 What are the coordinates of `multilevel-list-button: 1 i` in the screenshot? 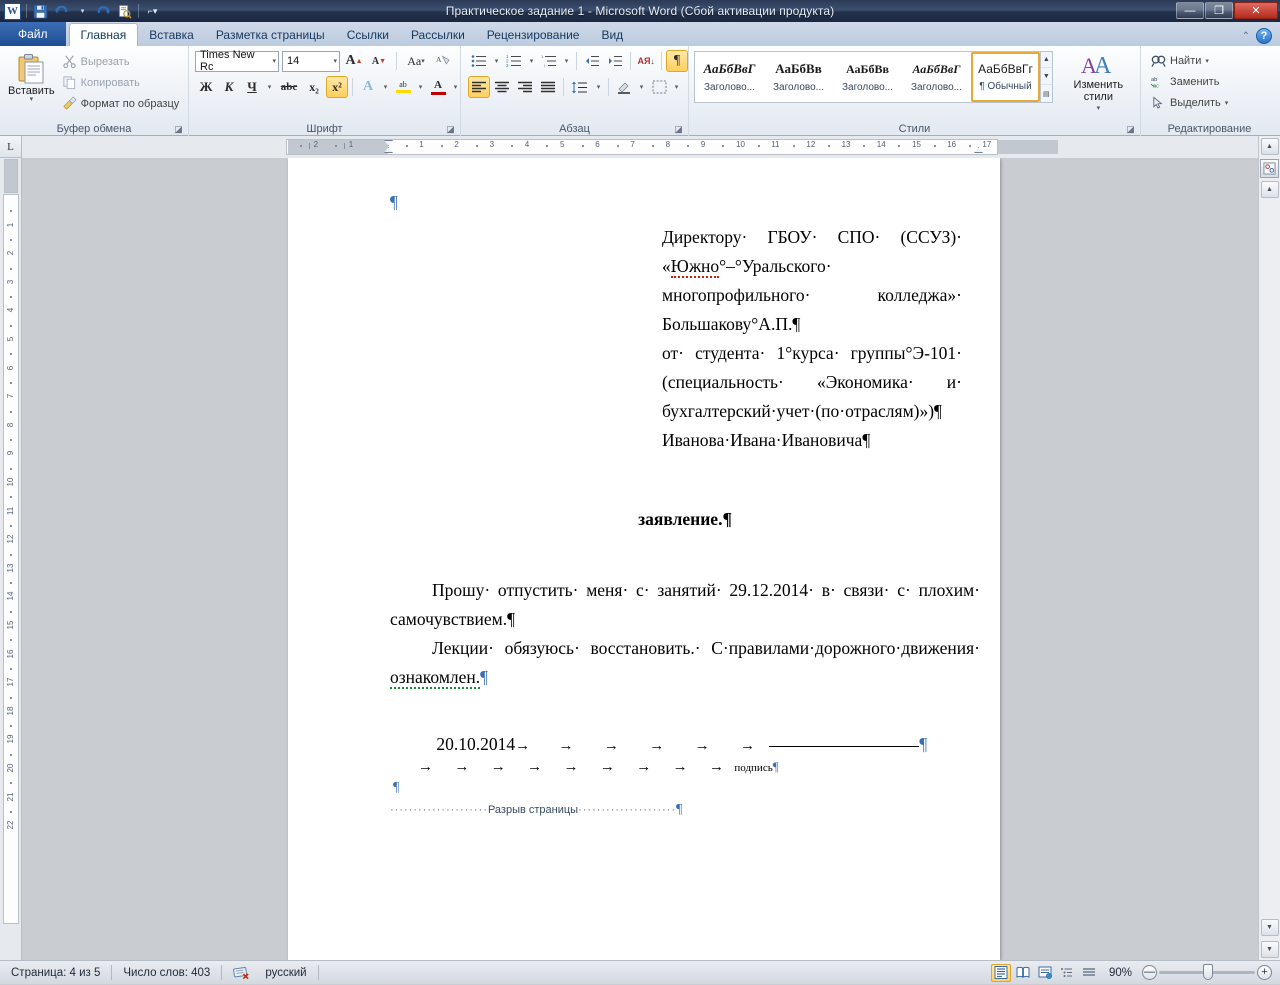 It's located at (549, 61).